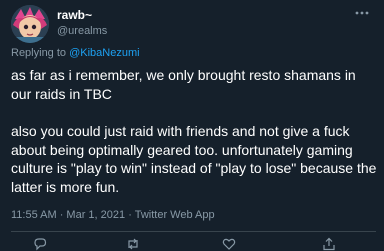 The image size is (384, 251). I want to click on reply-icon, so click(40, 244).